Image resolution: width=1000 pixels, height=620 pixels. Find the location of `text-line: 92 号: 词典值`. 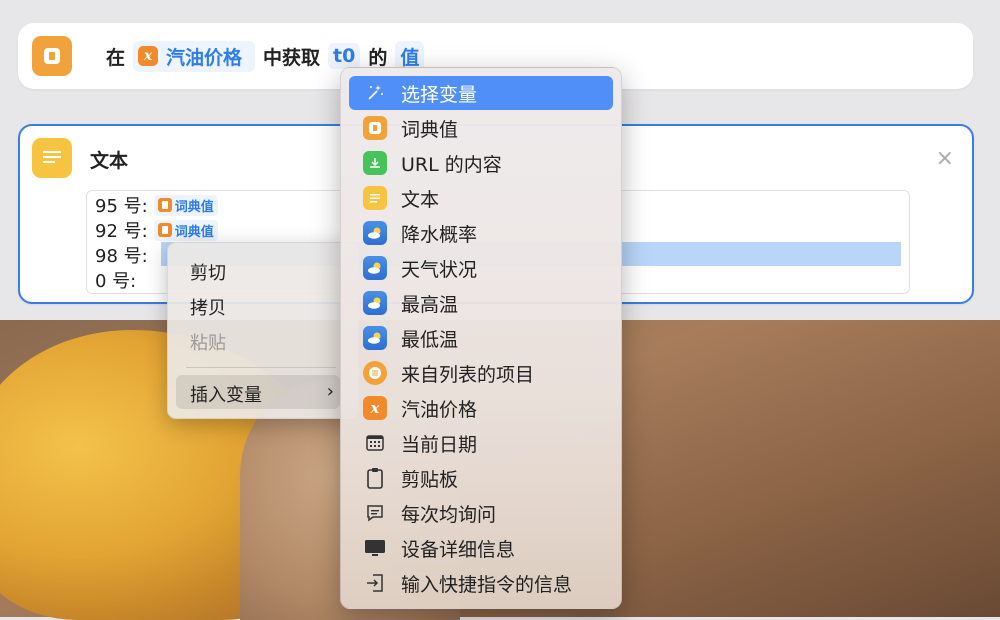

text-line: 92 号: 词典值 is located at coordinates (156, 230).